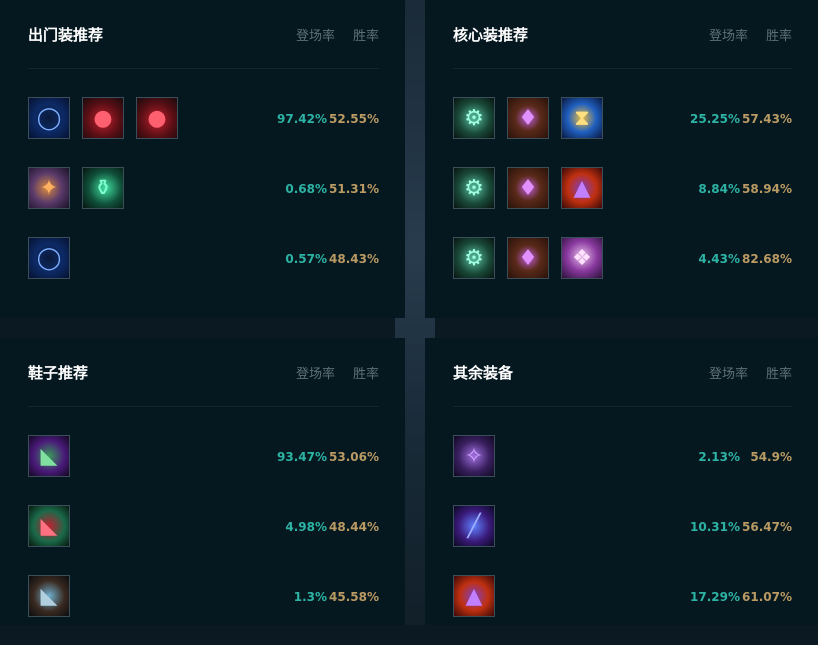  What do you see at coordinates (49, 188) in the screenshot?
I see `guardian-horn-icon: ✦` at bounding box center [49, 188].